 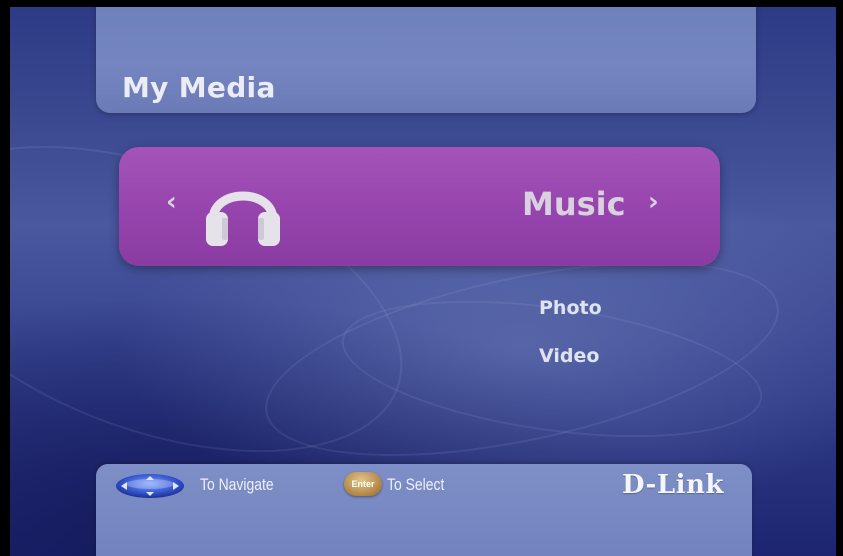 What do you see at coordinates (237, 484) in the screenshot?
I see `navigate-hint: To Navigate` at bounding box center [237, 484].